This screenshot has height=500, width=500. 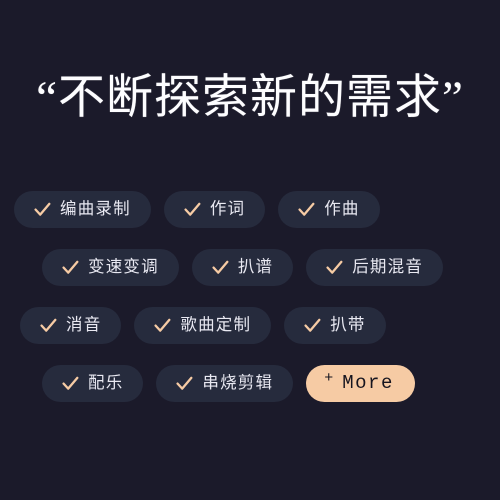 I want to click on service-tag: 配乐, so click(x=93, y=383).